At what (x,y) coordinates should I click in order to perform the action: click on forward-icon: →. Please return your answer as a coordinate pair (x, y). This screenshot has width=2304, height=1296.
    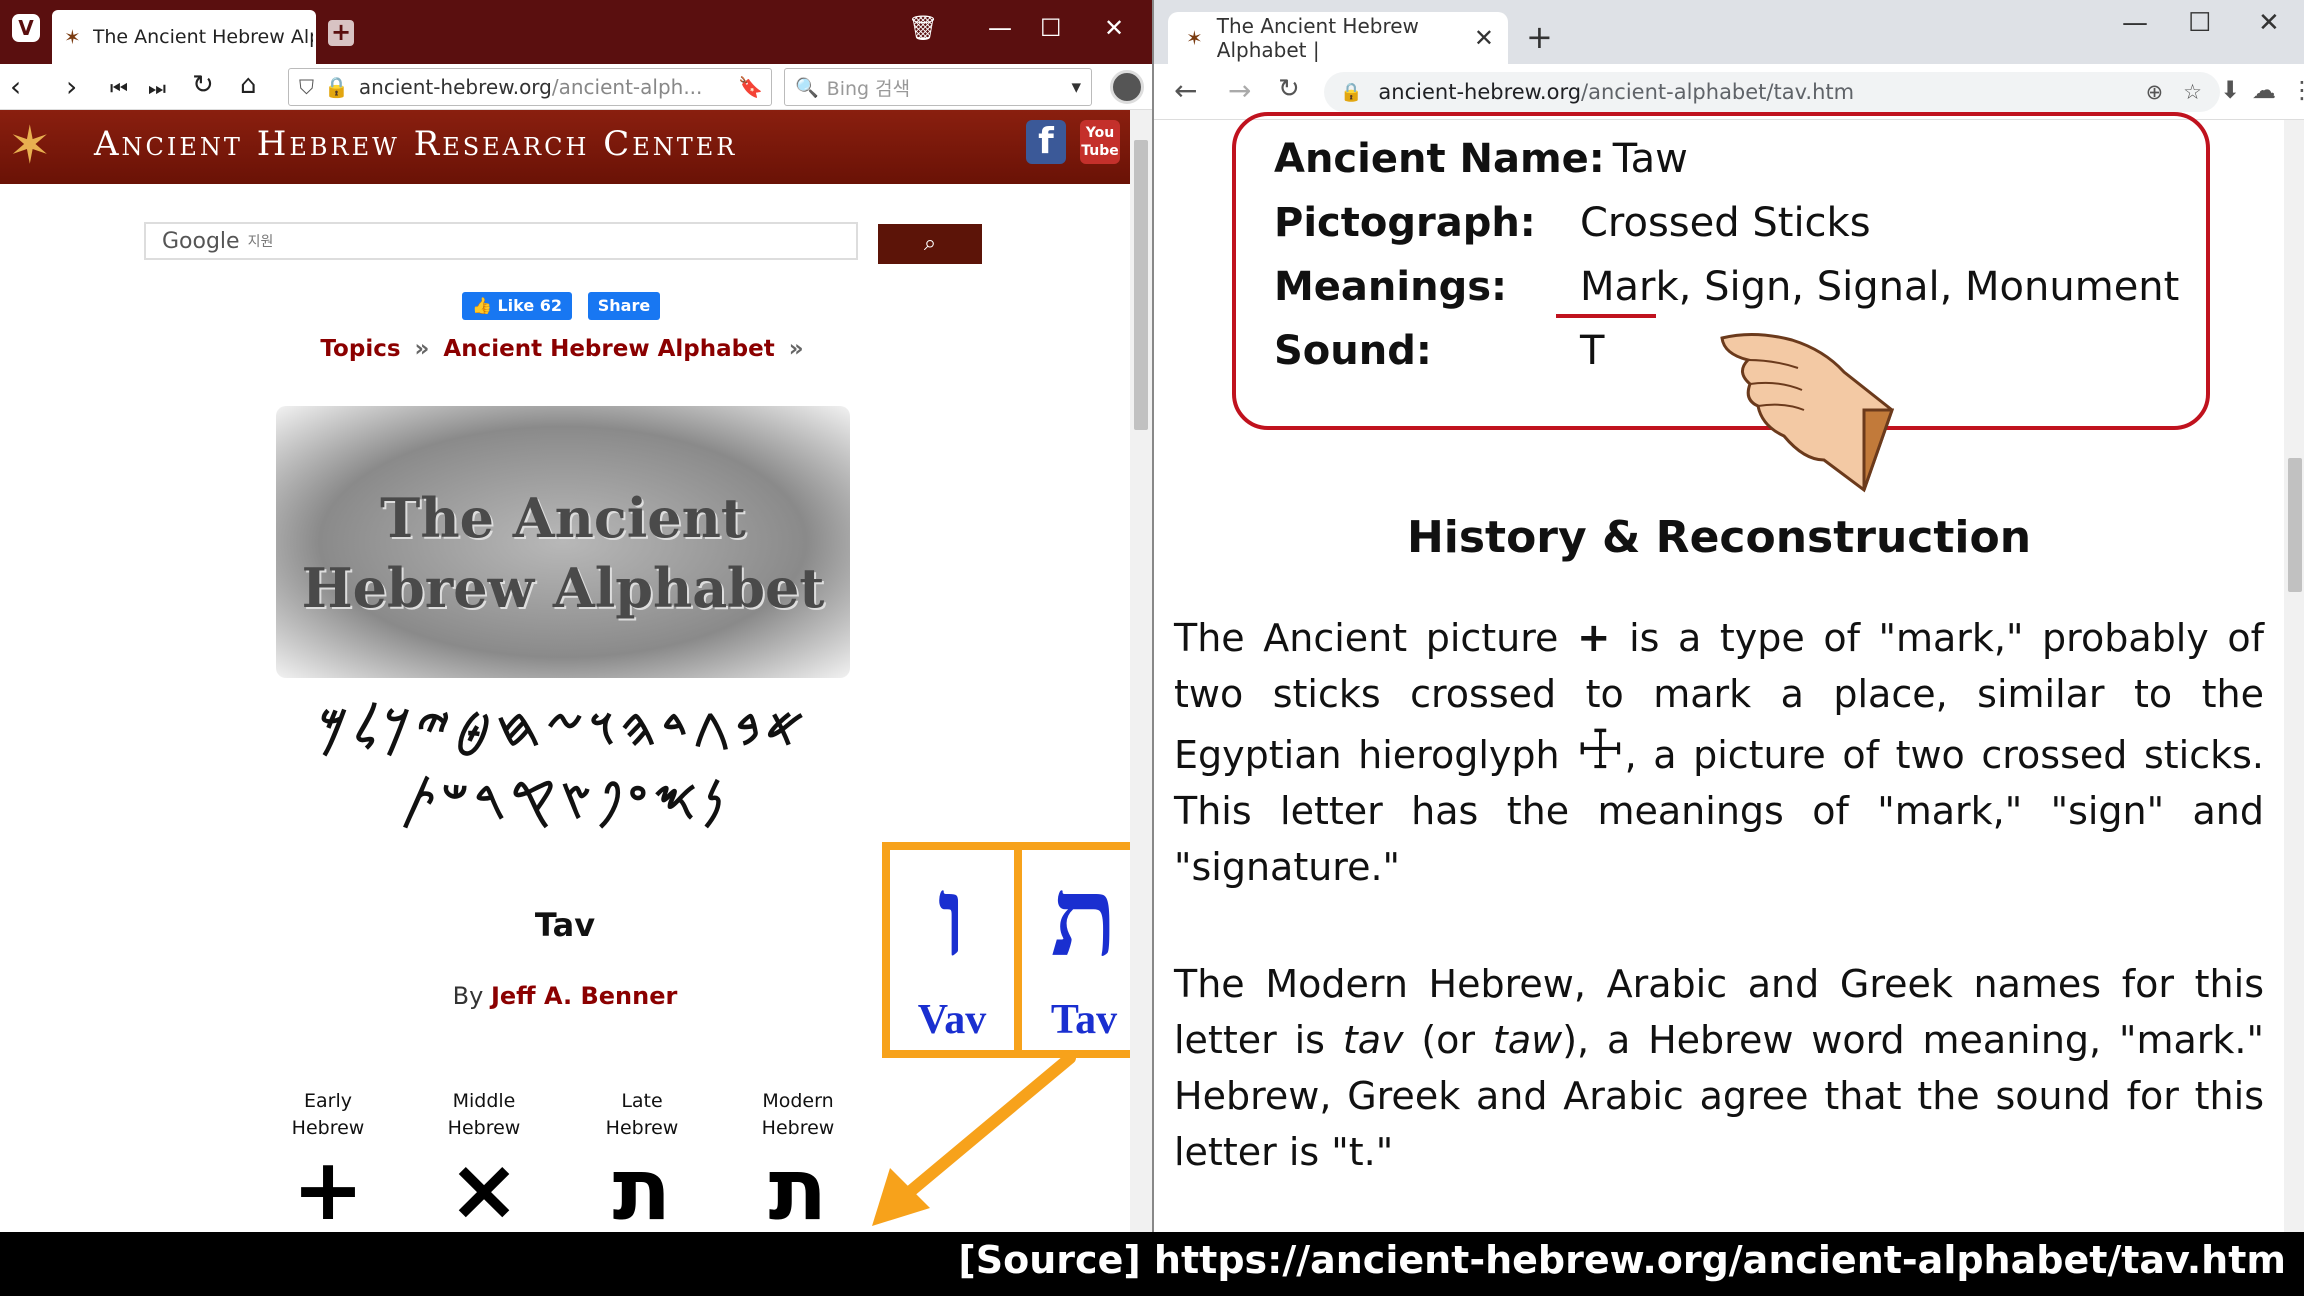
    Looking at the image, I should click on (1239, 90).